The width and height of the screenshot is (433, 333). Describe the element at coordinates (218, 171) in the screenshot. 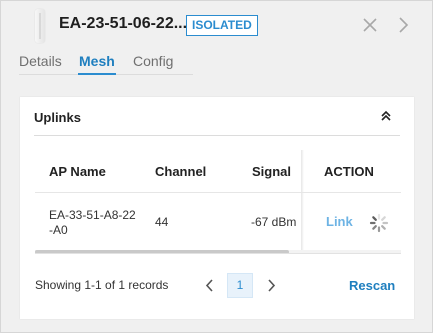

I see `table-header: AP Name Channel Signal ACTION` at that location.